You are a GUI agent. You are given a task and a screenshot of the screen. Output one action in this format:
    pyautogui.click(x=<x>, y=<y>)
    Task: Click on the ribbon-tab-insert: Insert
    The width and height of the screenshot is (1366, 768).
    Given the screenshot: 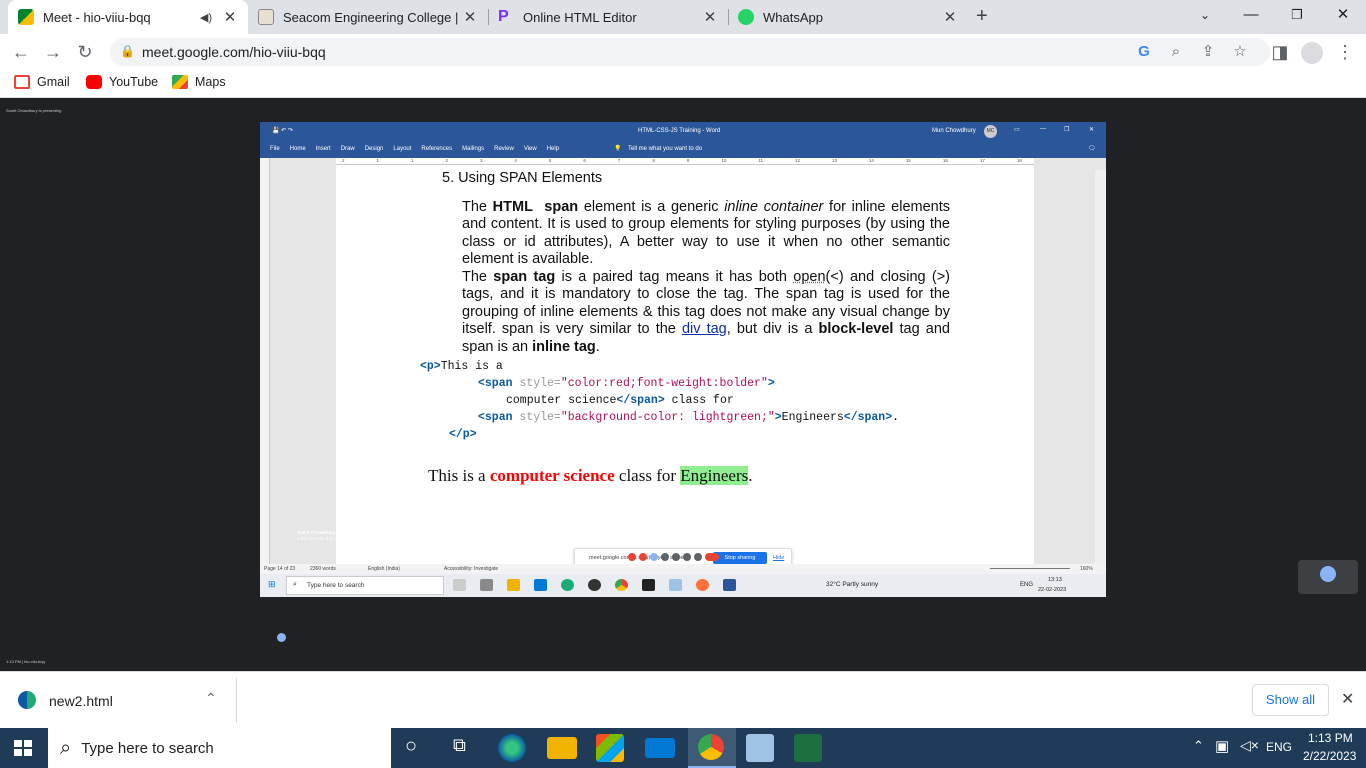 What is the action you would take?
    pyautogui.click(x=323, y=149)
    